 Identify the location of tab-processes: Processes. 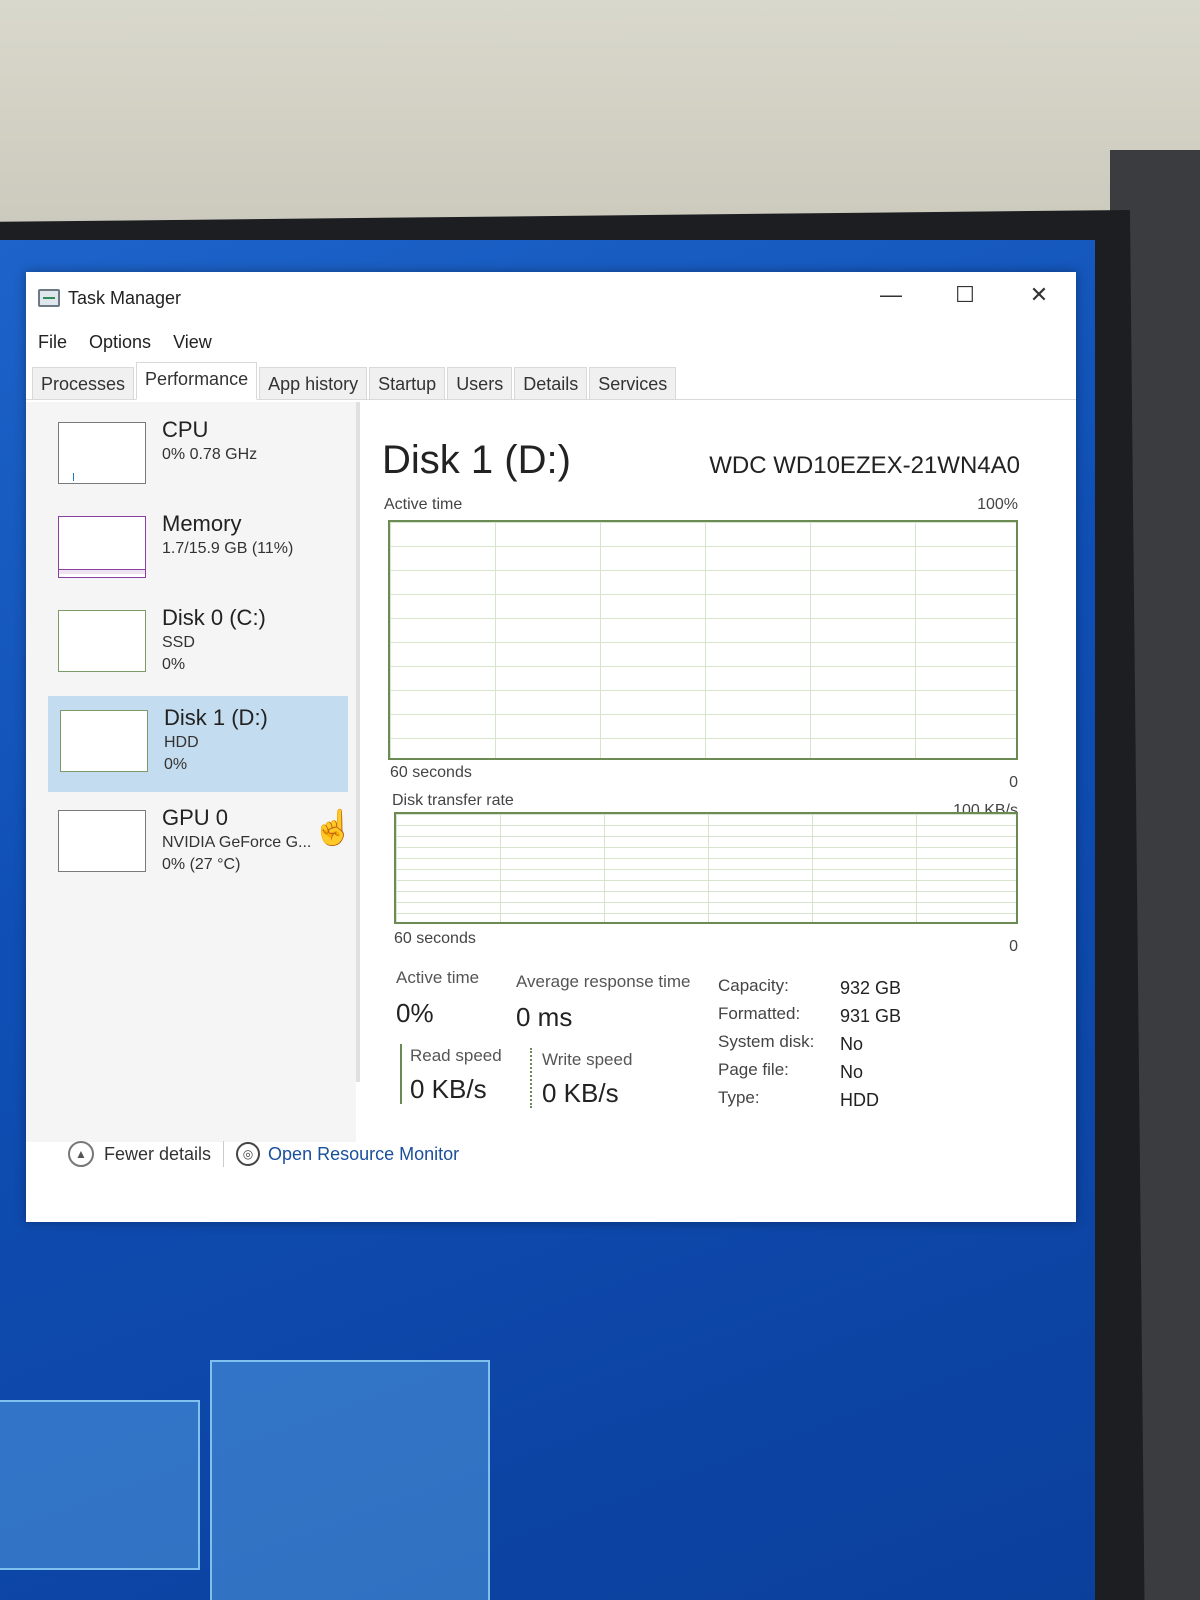
(83, 383).